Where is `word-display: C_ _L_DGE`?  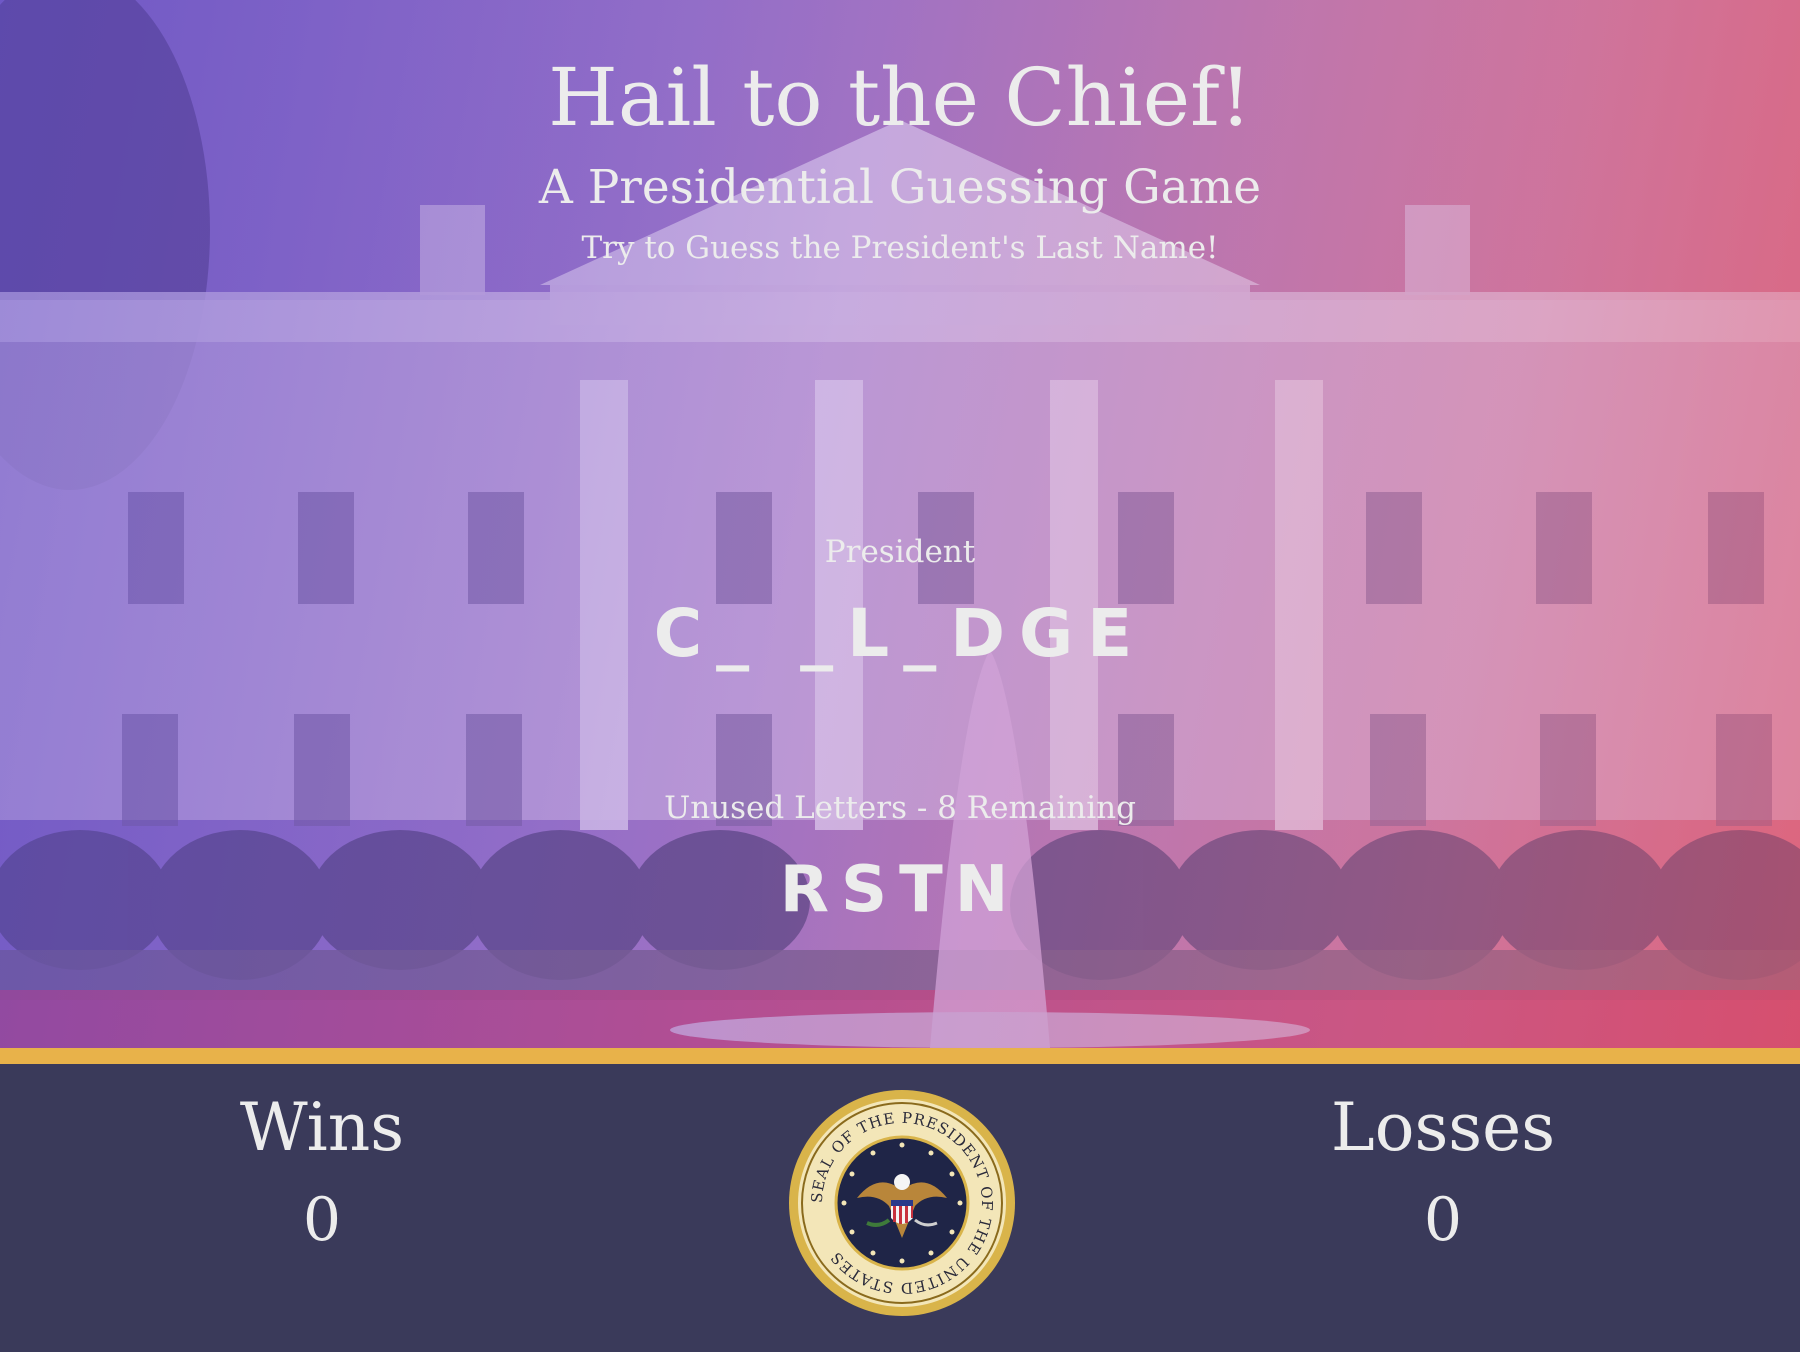
word-display: C_ _L_DGE is located at coordinates (900, 633).